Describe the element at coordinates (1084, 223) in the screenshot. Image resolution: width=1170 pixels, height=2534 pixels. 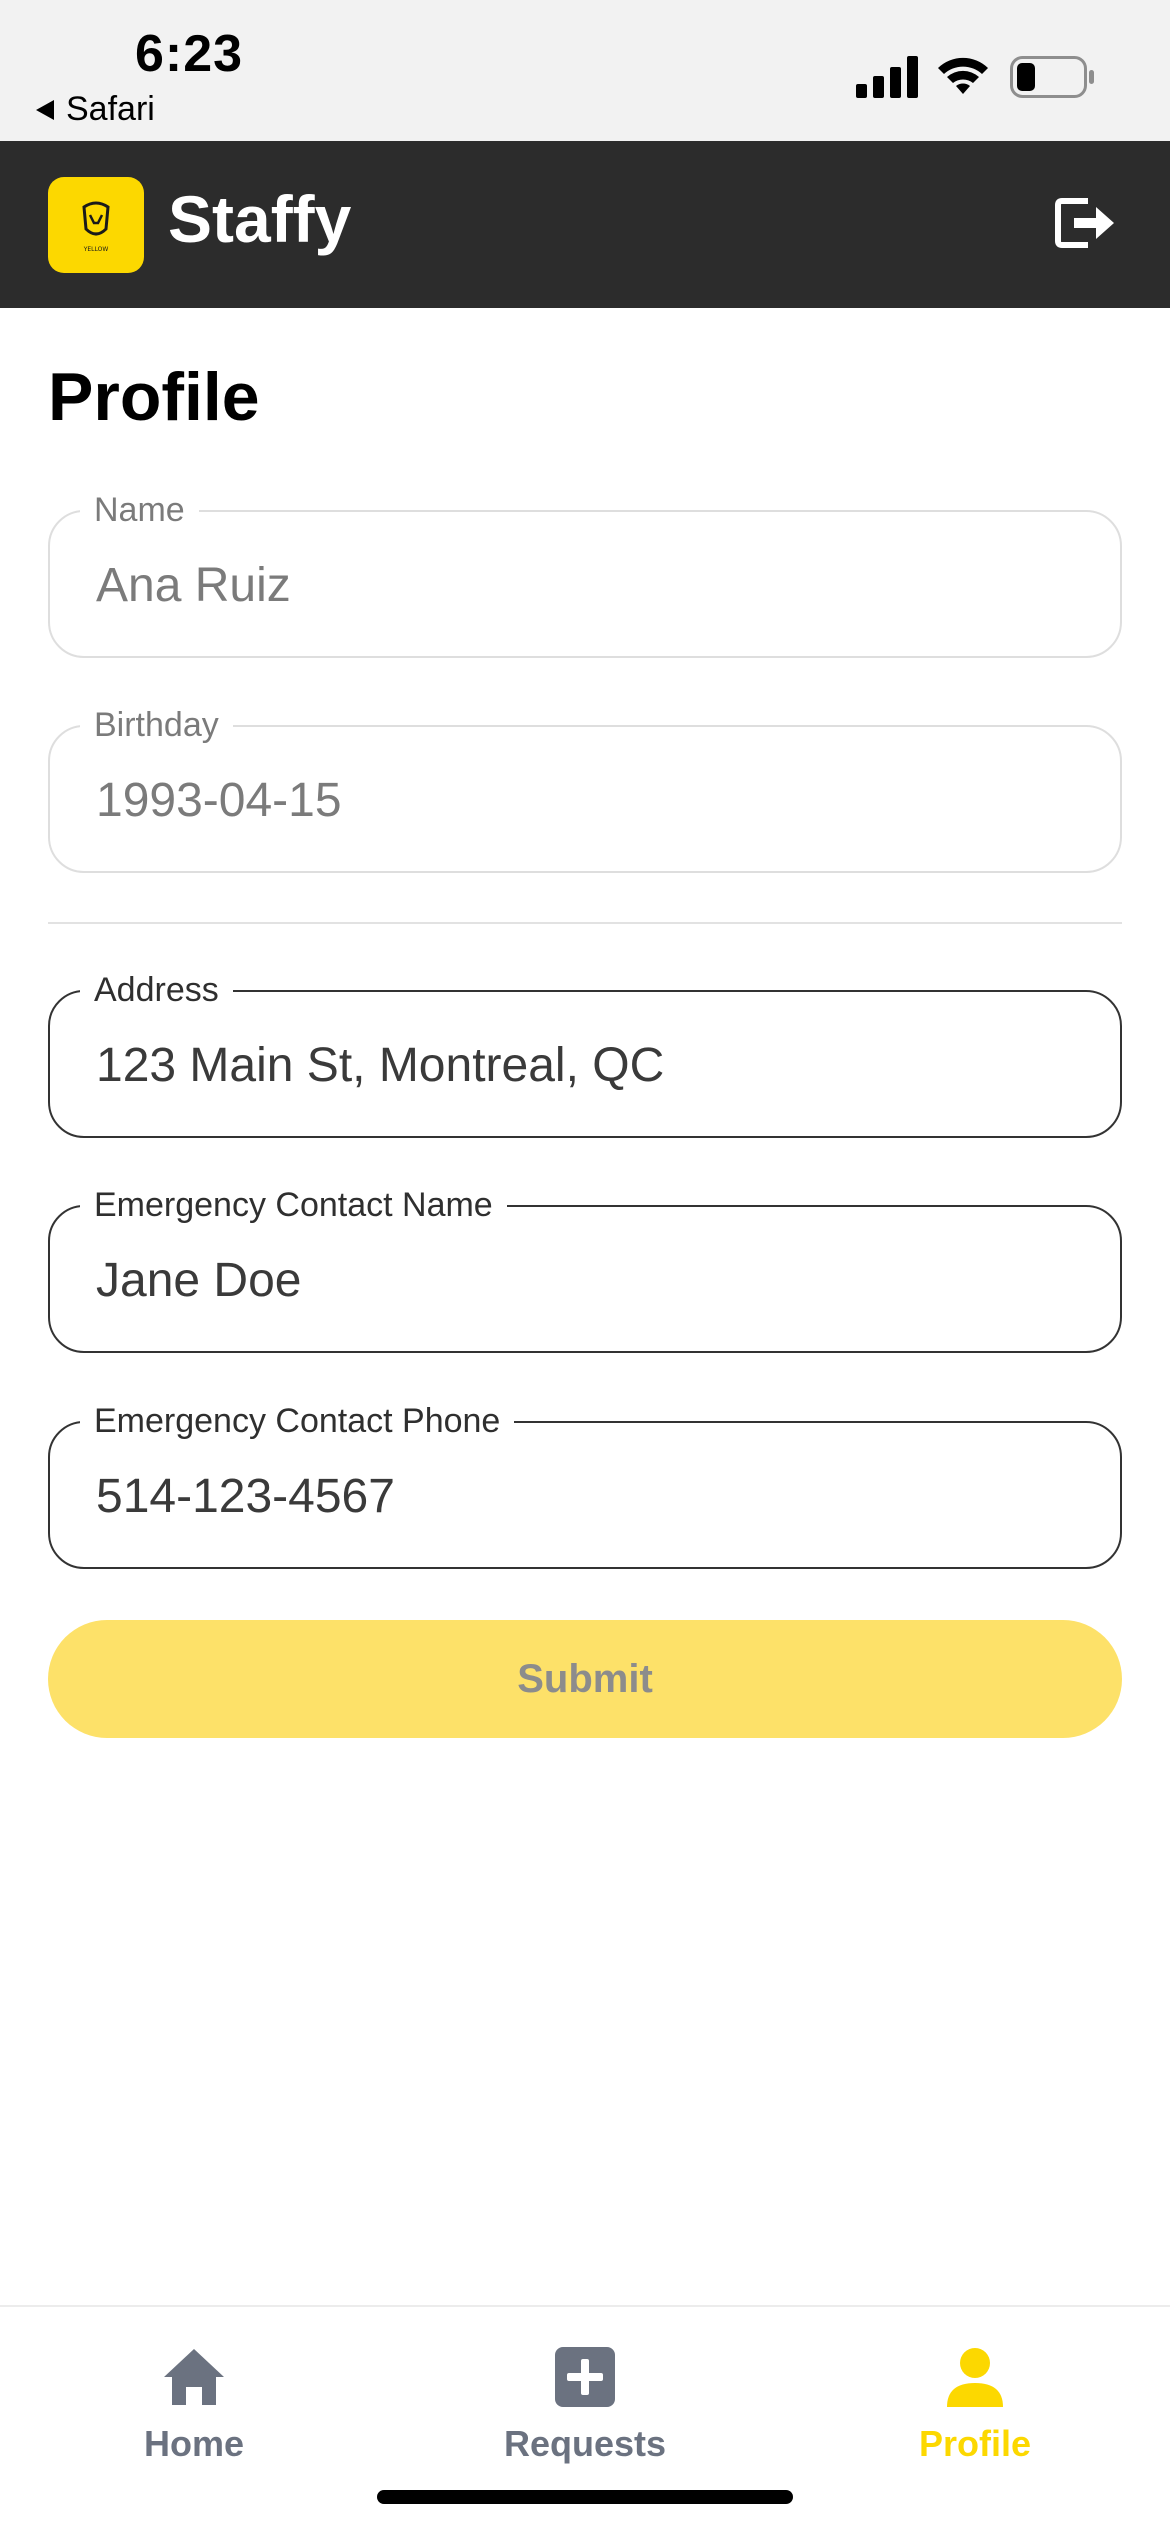
I see `logout-icon` at that location.